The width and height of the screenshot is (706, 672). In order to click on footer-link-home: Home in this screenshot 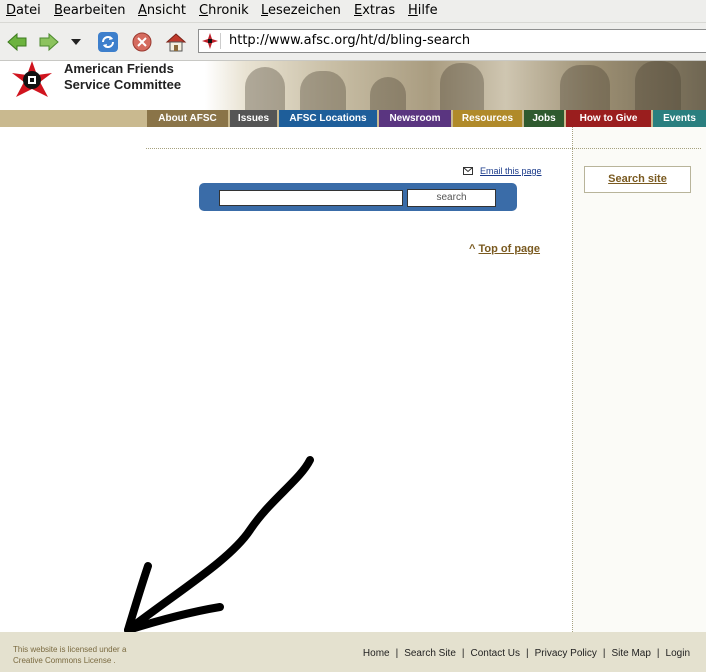, I will do `click(376, 653)`.